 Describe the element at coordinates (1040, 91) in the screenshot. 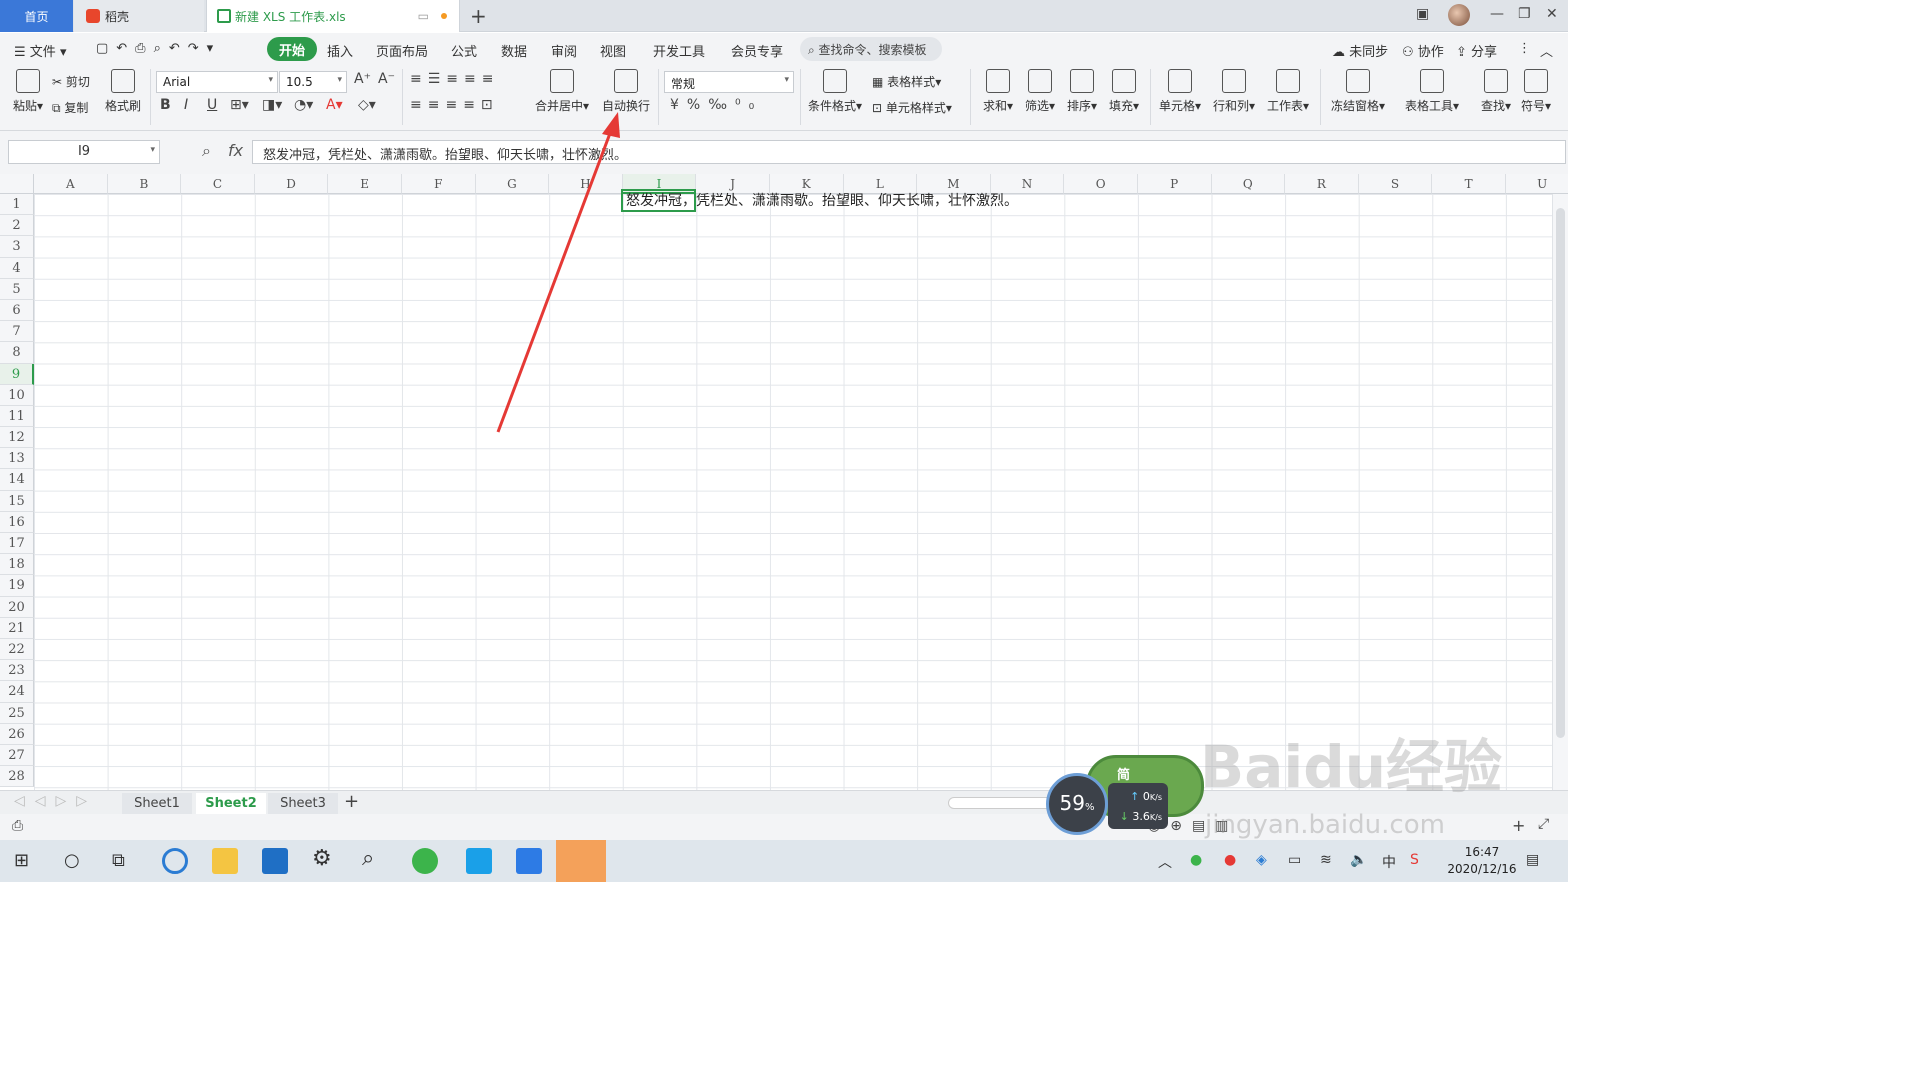

I see `filter-button: 筛选▾` at that location.